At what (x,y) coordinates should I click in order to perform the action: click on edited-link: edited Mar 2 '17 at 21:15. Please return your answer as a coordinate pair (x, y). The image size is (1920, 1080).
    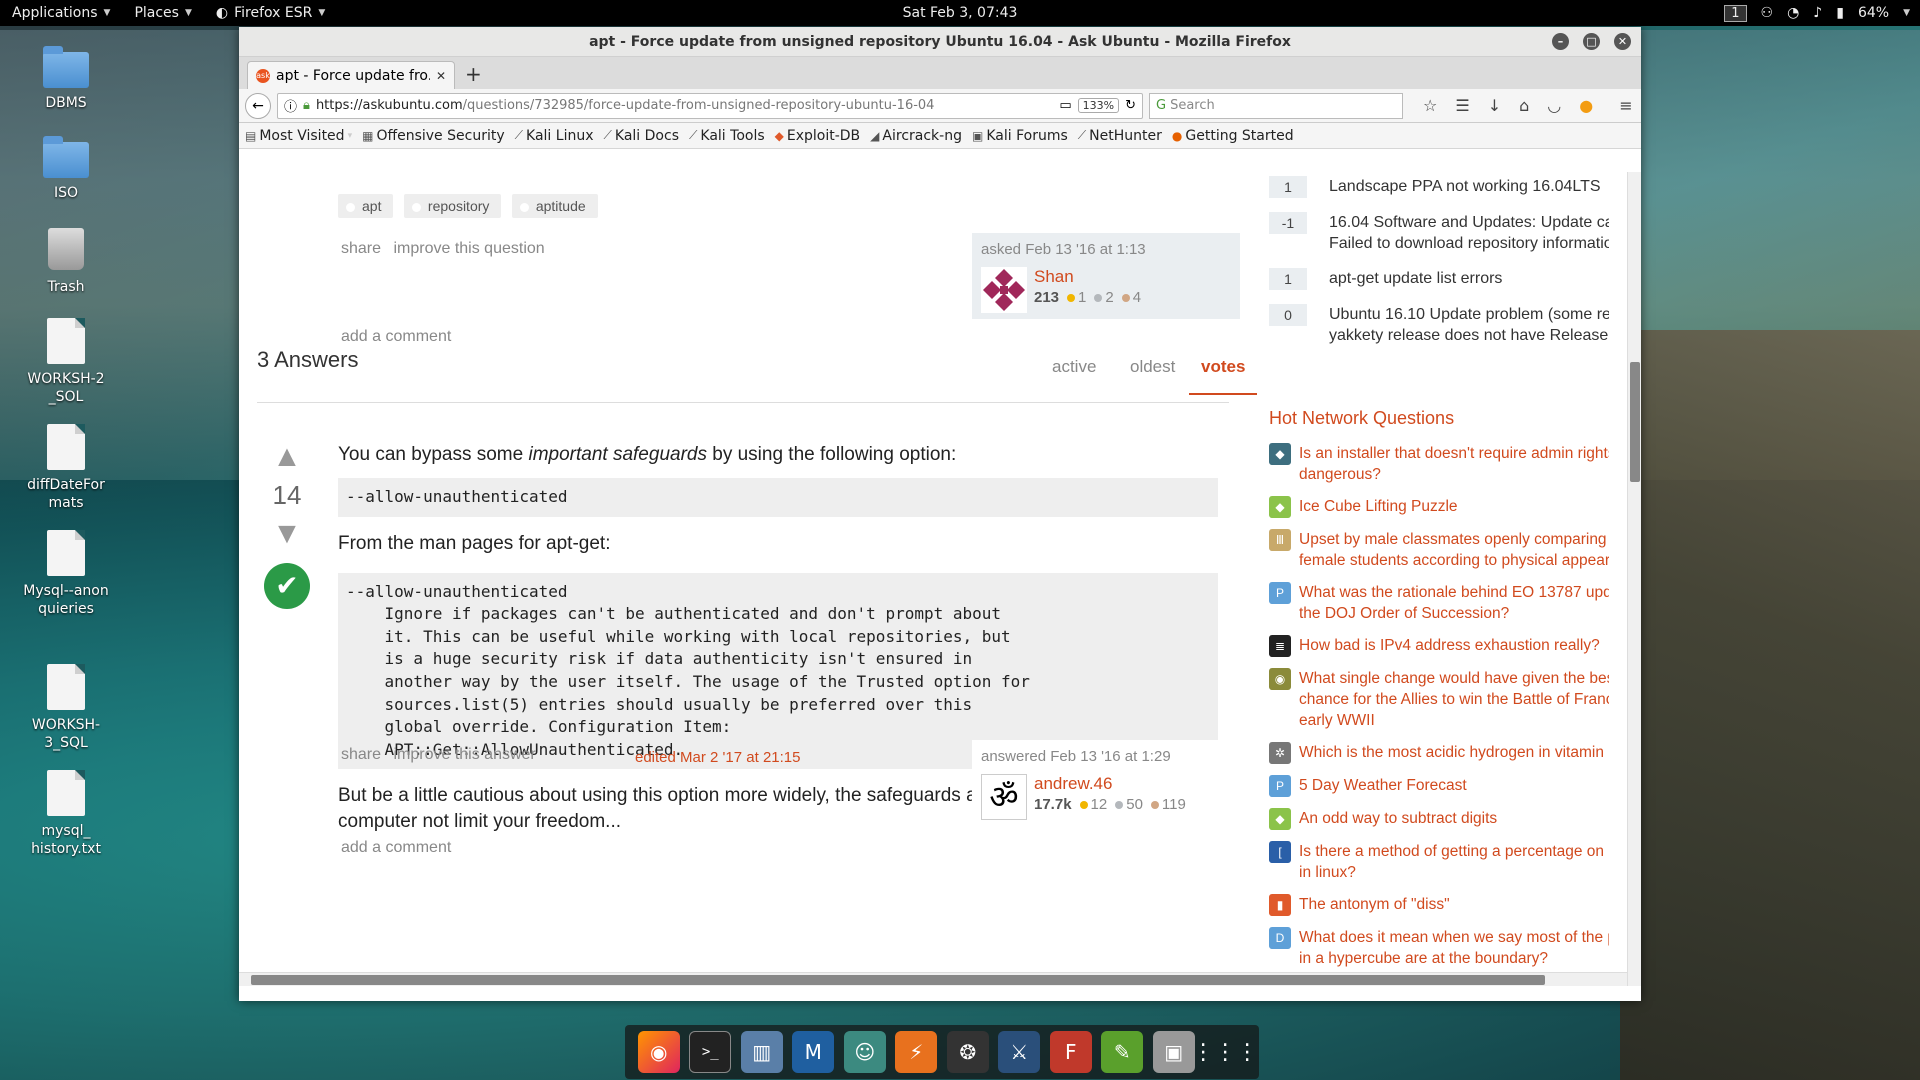
    Looking at the image, I should click on (717, 757).